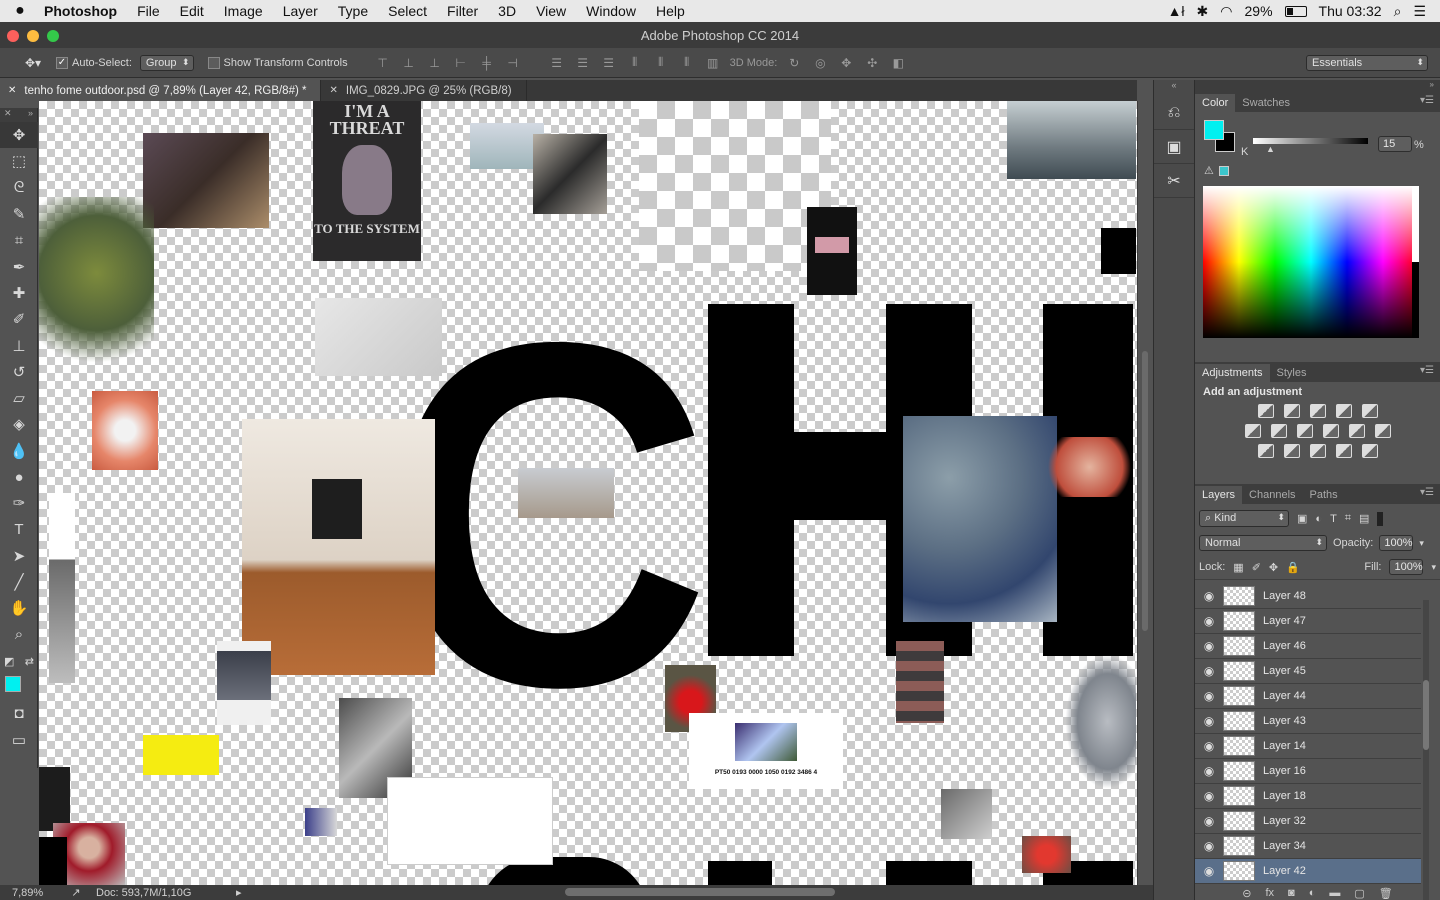  Describe the element at coordinates (1292, 373) in the screenshot. I see `tab-styles: Styles` at that location.